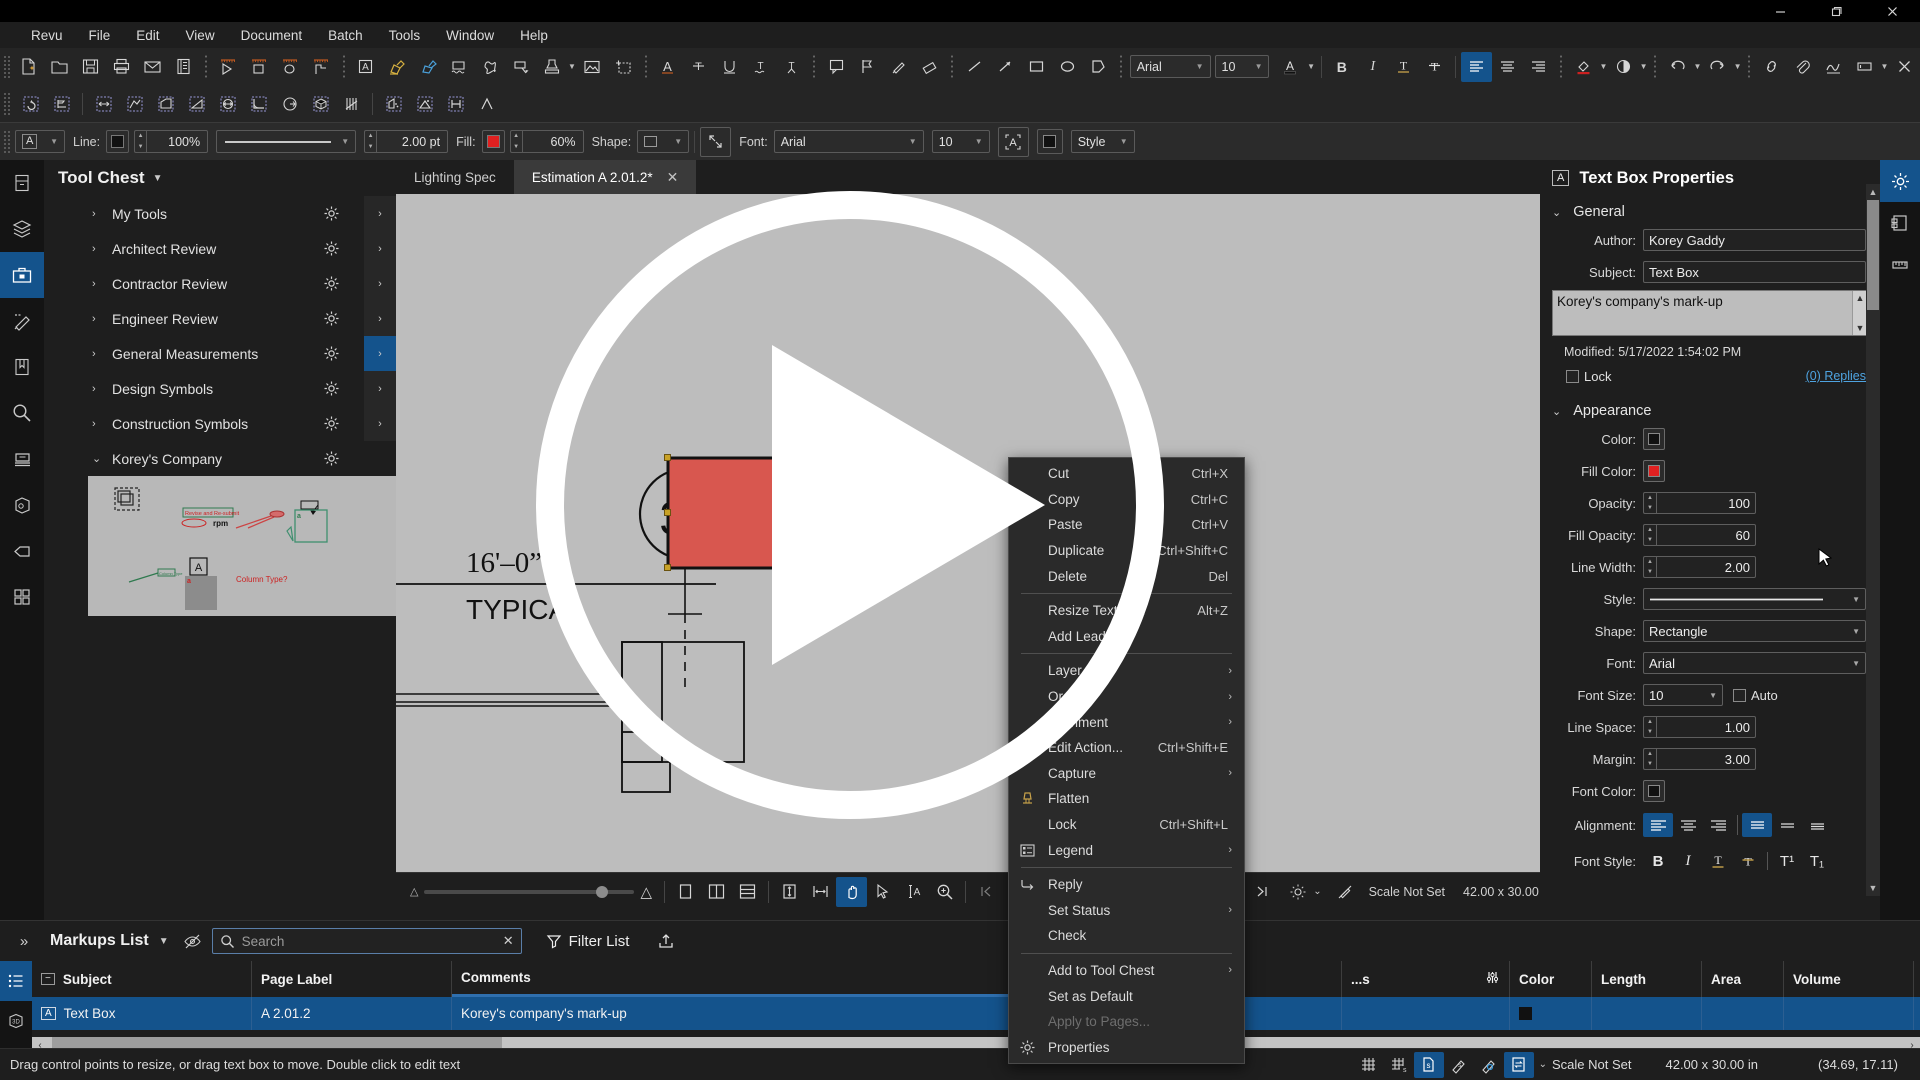 The height and width of the screenshot is (1080, 1920). What do you see at coordinates (1507, 67) in the screenshot?
I see `align-center-button` at bounding box center [1507, 67].